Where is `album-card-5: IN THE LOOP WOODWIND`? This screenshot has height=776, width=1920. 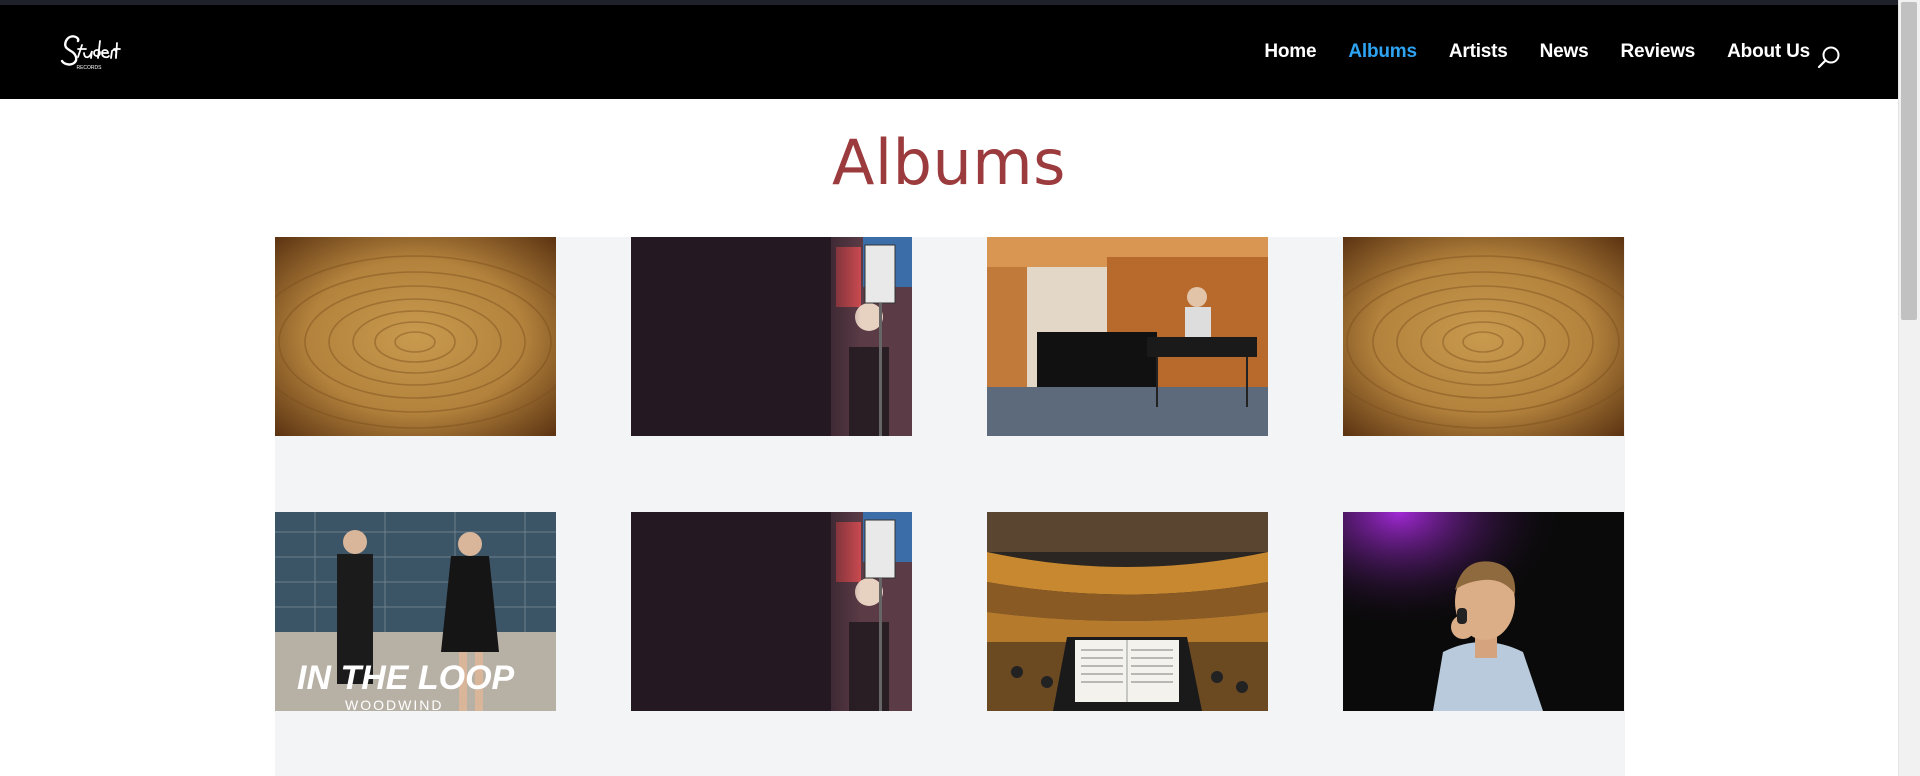 album-card-5: IN THE LOOP WOODWIND is located at coordinates (415, 611).